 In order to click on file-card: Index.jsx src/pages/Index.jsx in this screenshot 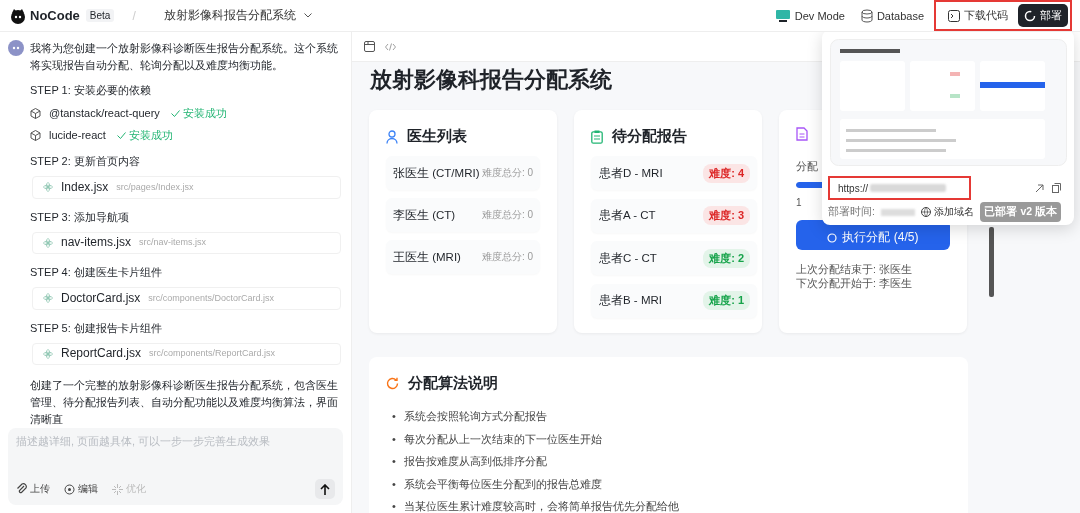, I will do `click(186, 187)`.